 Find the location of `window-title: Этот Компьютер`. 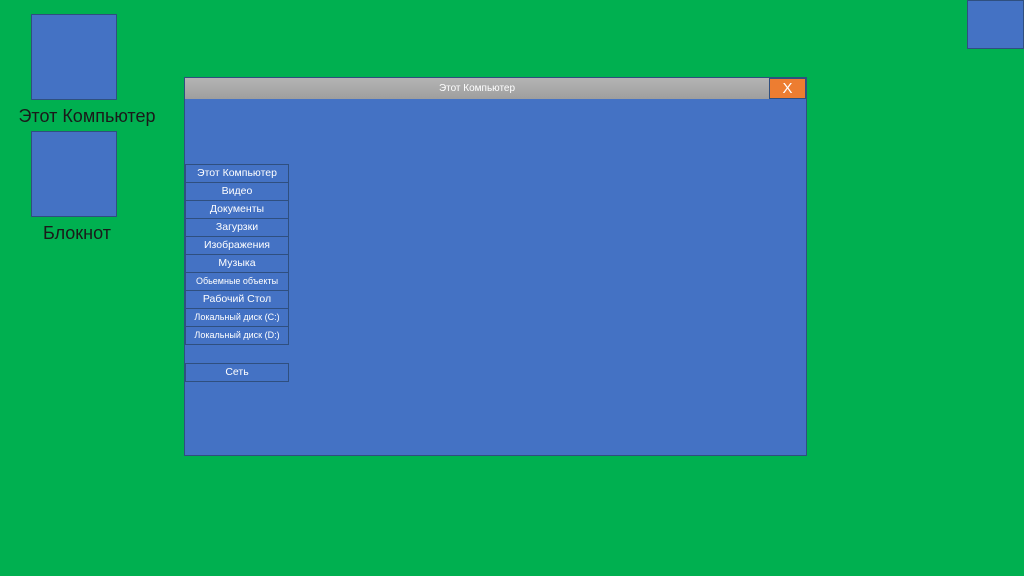

window-title: Этот Компьютер is located at coordinates (477, 88).